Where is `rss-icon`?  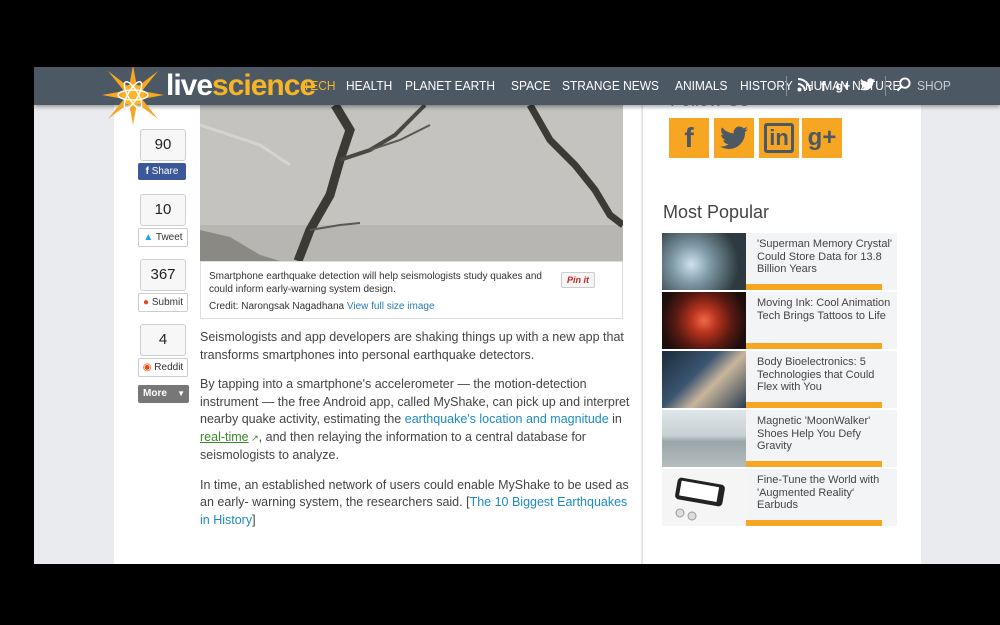 rss-icon is located at coordinates (804, 86).